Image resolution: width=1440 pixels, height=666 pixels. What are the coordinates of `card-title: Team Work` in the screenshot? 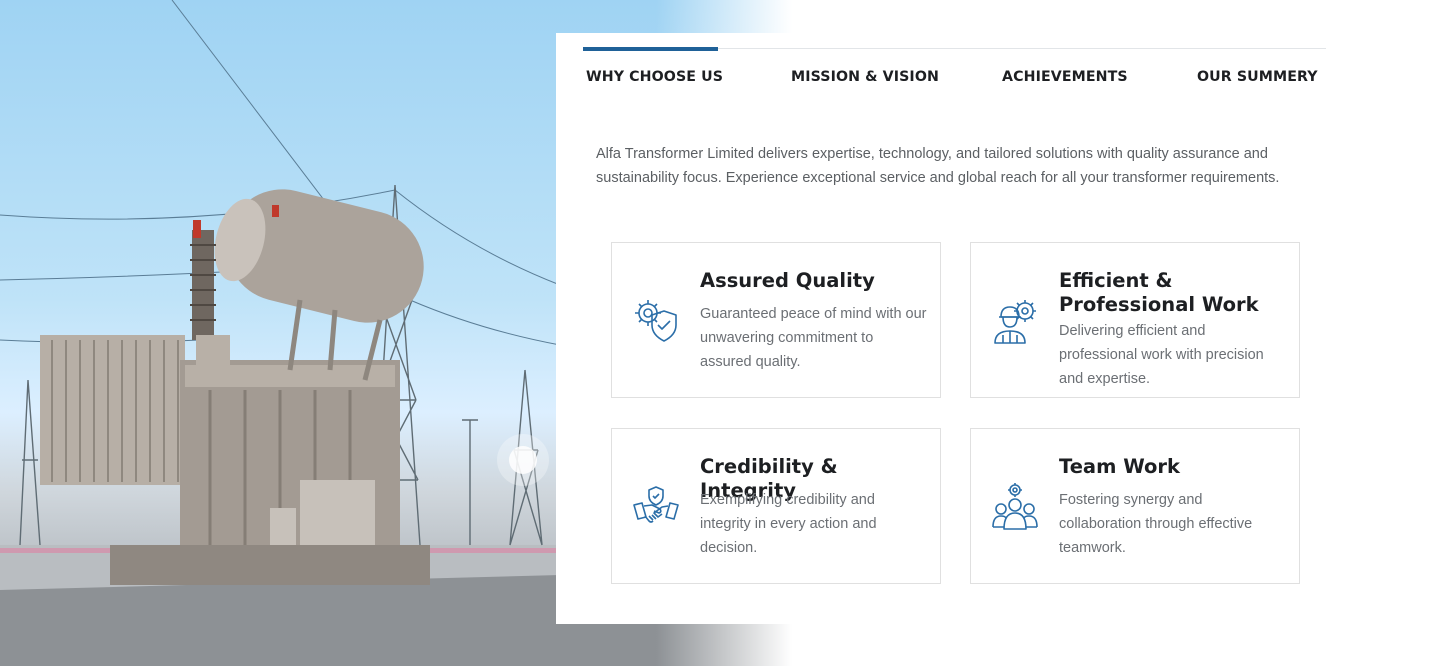 It's located at (1119, 466).